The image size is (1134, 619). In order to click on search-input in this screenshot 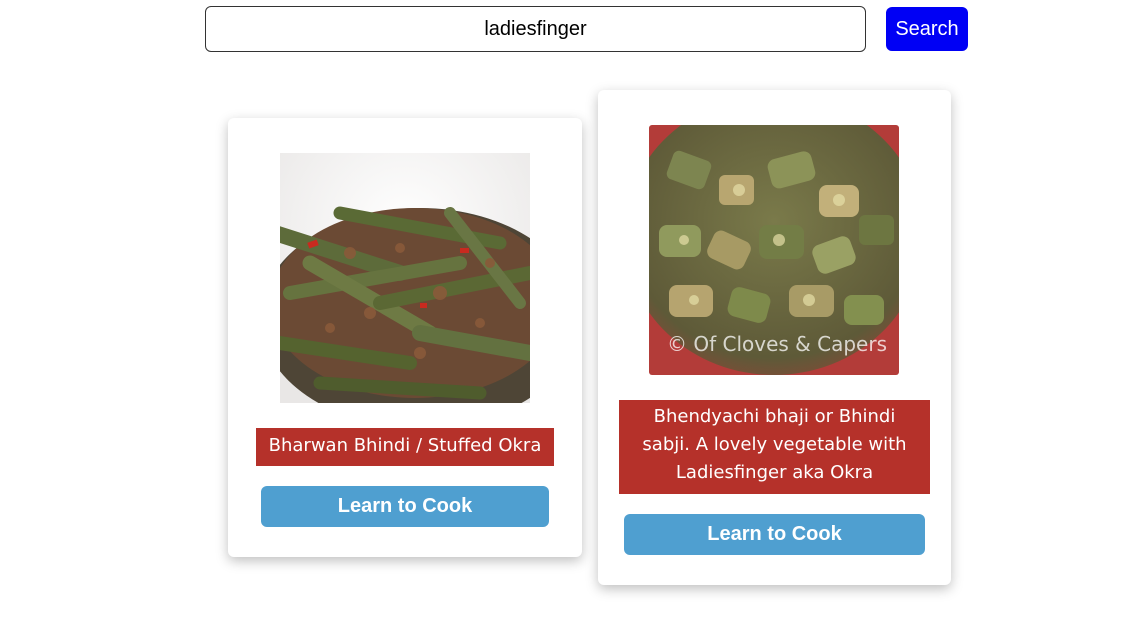, I will do `click(535, 29)`.